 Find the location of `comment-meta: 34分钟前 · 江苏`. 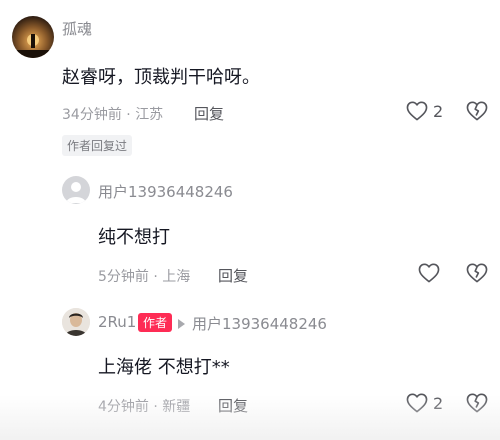

comment-meta: 34分钟前 · 江苏 is located at coordinates (112, 114).